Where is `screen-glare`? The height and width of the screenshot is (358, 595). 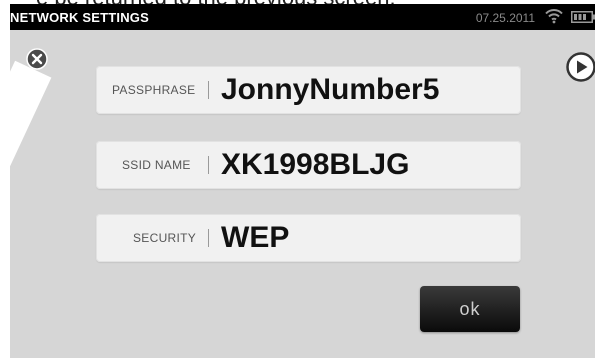 screen-glare is located at coordinates (31, 119).